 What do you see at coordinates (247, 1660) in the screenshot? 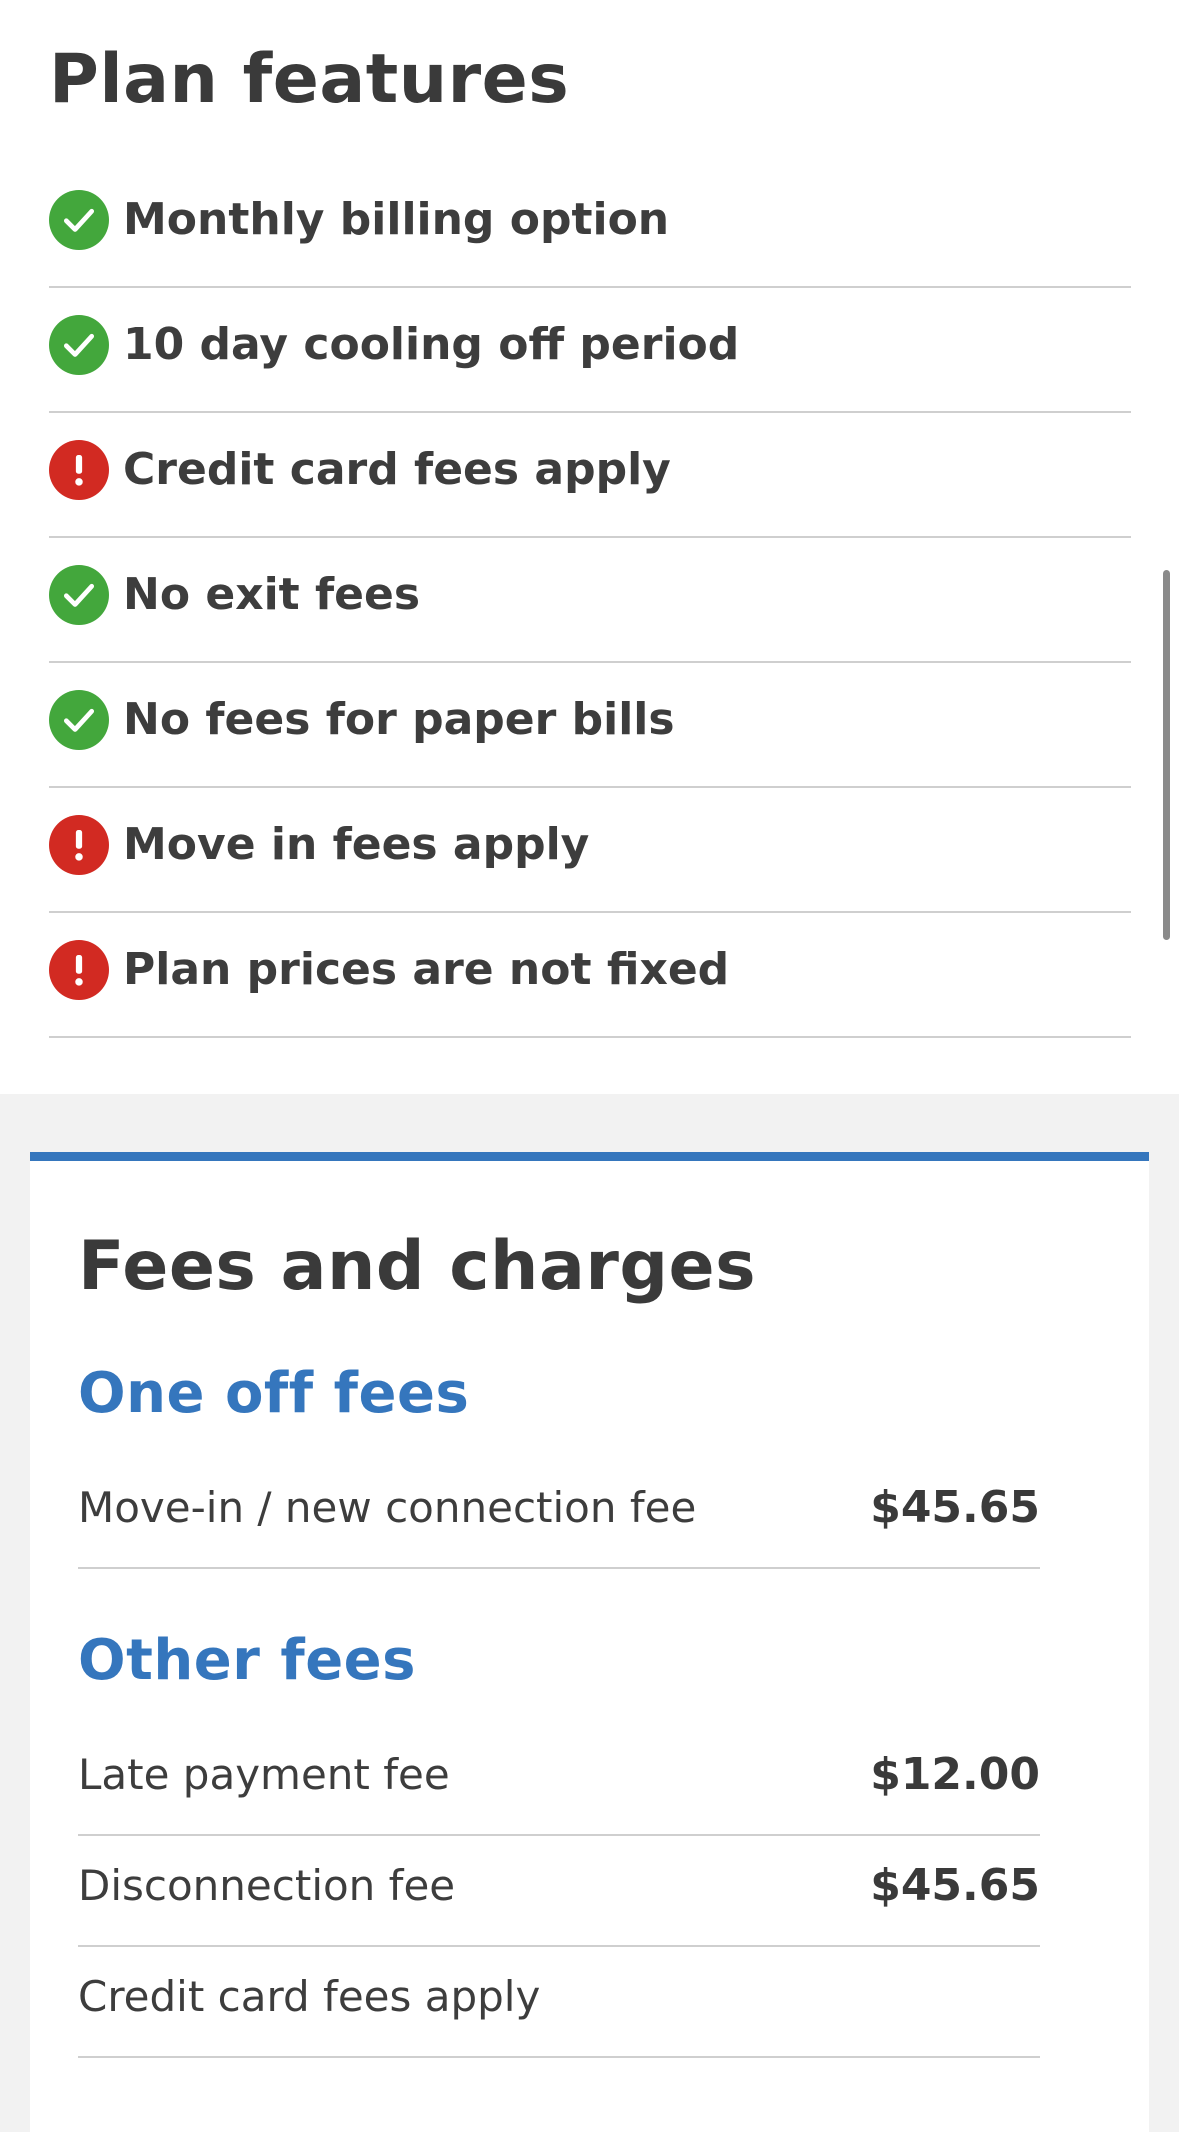
I see `other-fees-heading: Other fees` at bounding box center [247, 1660].